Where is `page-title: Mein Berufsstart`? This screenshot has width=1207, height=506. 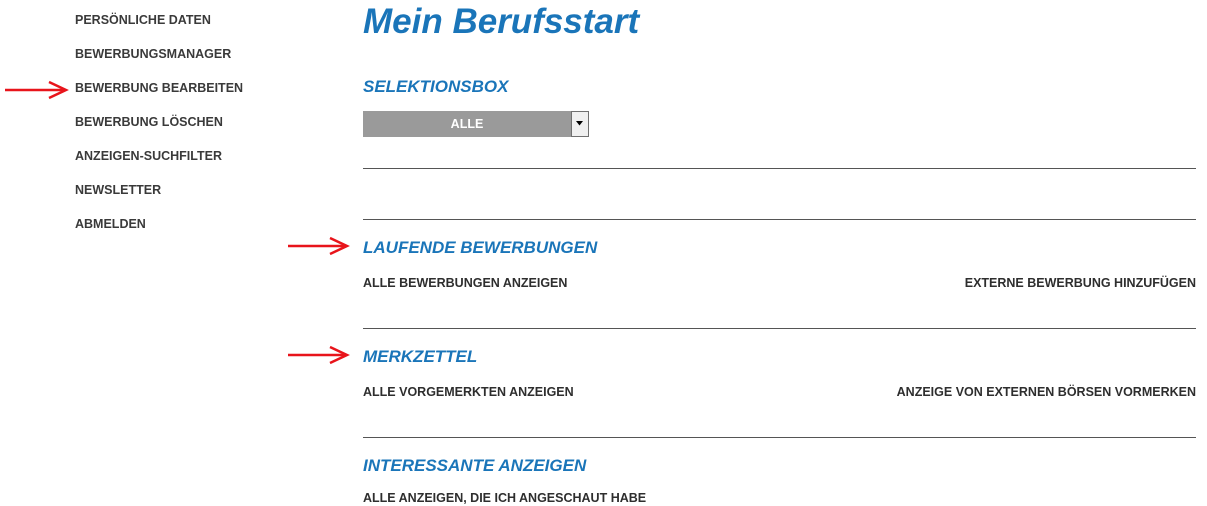
page-title: Mein Berufsstart is located at coordinates (501, 21).